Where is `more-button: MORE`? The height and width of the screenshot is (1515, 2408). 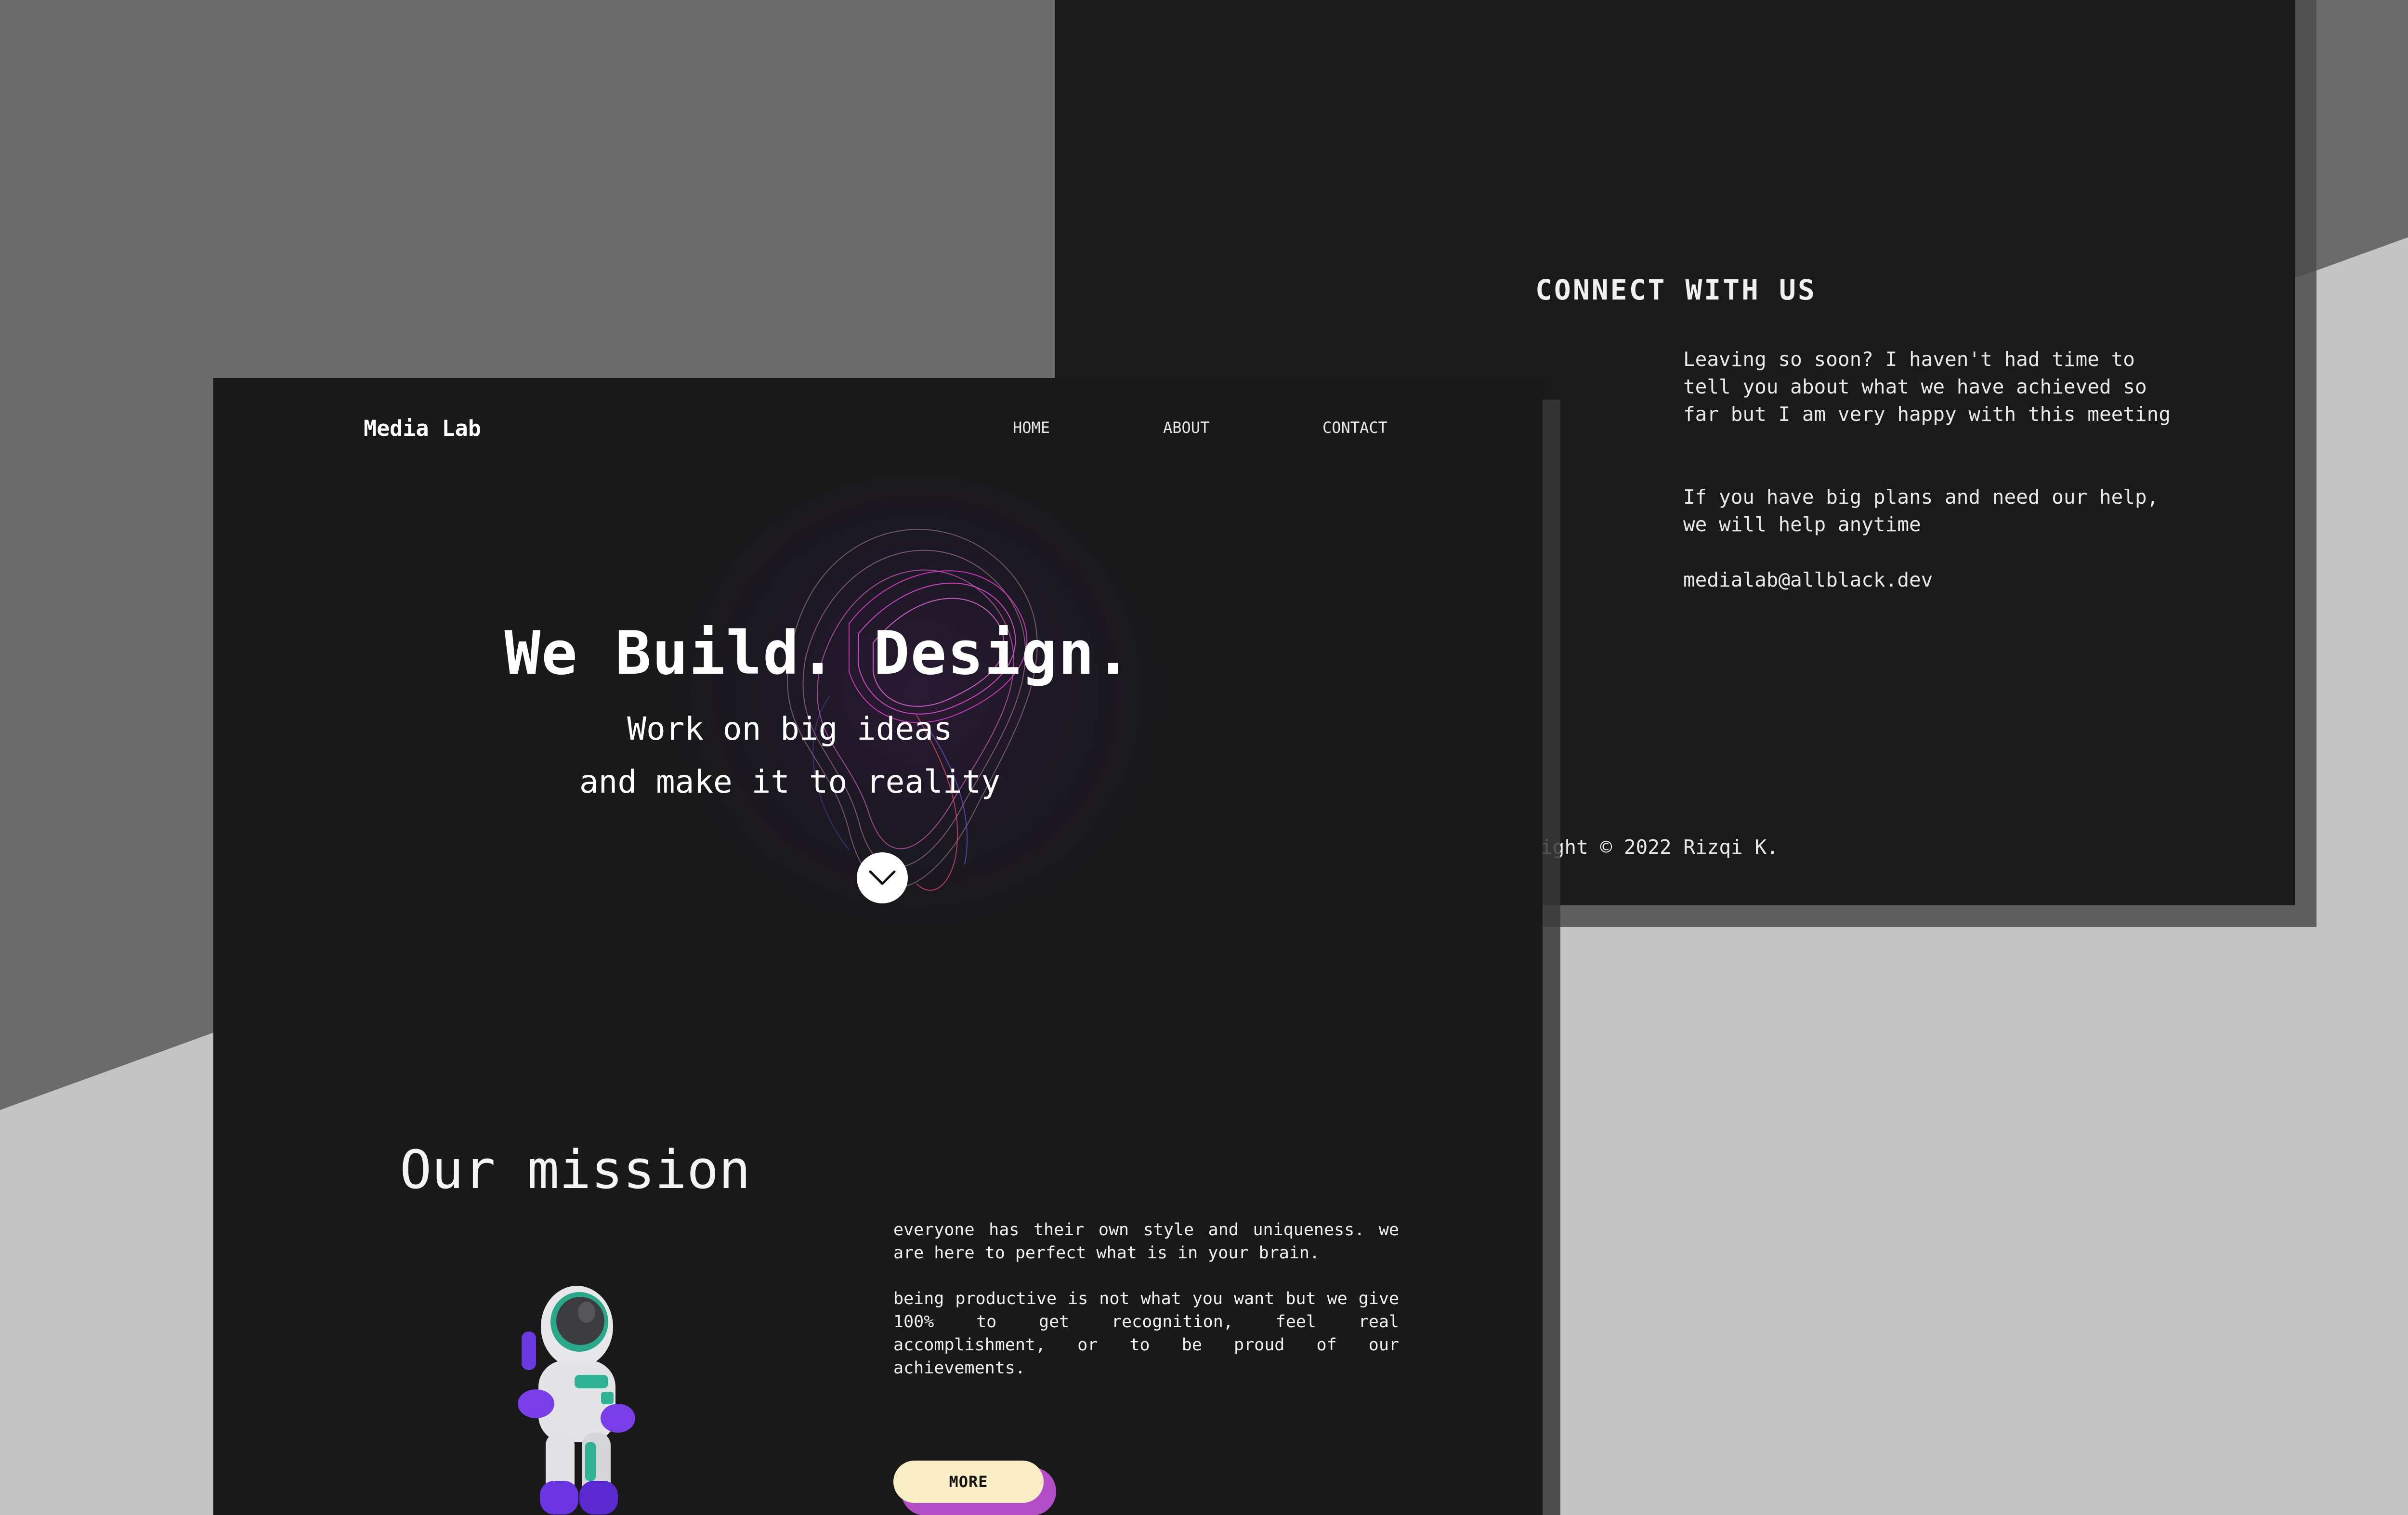
more-button: MORE is located at coordinates (968, 1482).